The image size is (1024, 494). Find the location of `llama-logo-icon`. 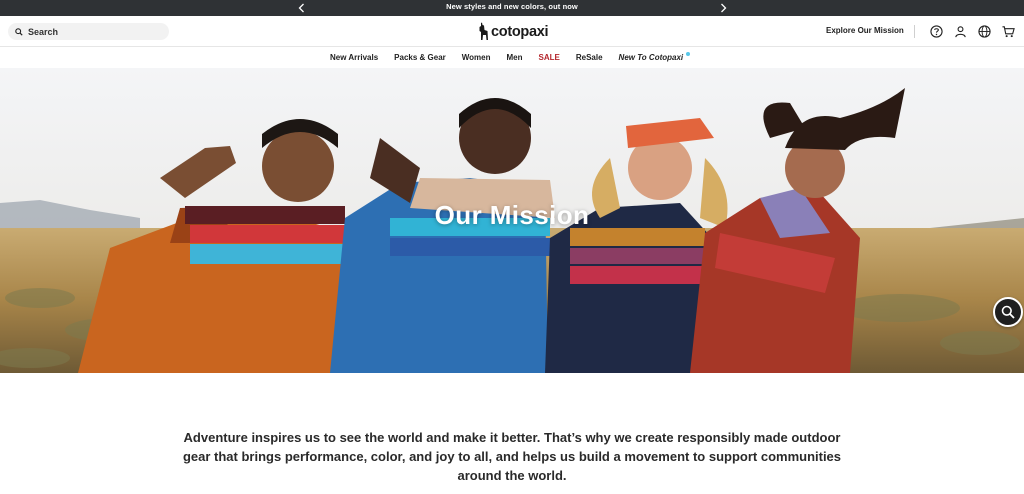

llama-logo-icon is located at coordinates (483, 31).